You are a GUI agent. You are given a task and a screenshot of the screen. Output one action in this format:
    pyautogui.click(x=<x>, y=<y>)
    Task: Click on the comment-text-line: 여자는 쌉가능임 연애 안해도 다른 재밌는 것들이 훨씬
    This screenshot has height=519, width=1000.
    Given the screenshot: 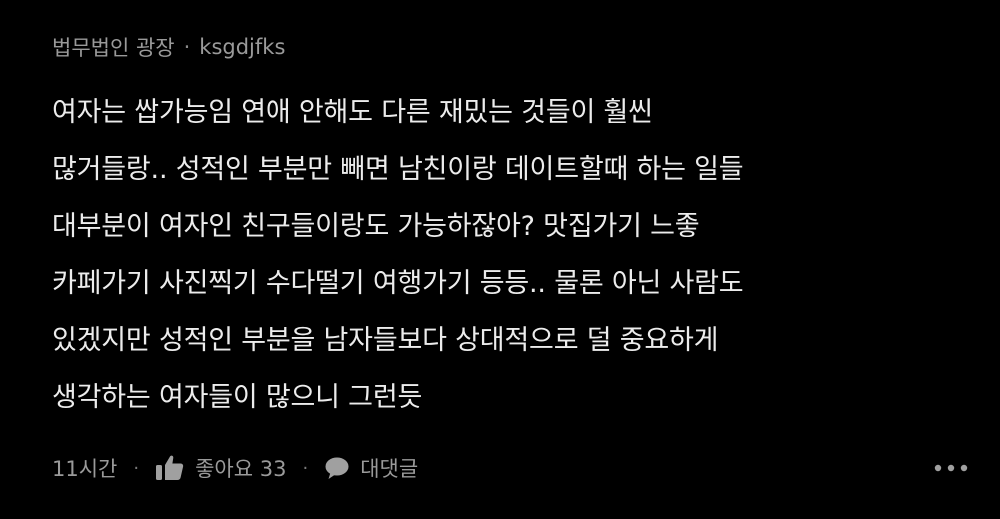 What is the action you would take?
    pyautogui.click(x=352, y=112)
    